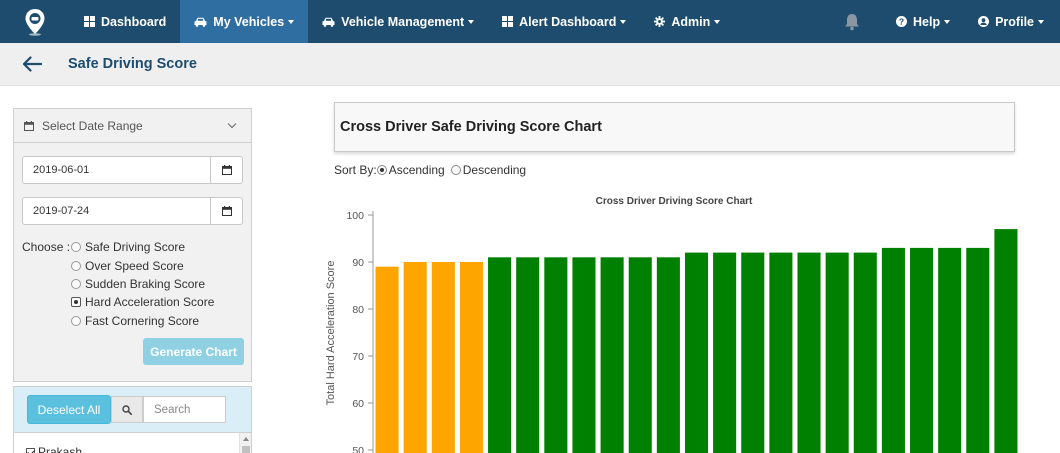  What do you see at coordinates (134, 266) in the screenshot?
I see `option-label: Over Speed Score` at bounding box center [134, 266].